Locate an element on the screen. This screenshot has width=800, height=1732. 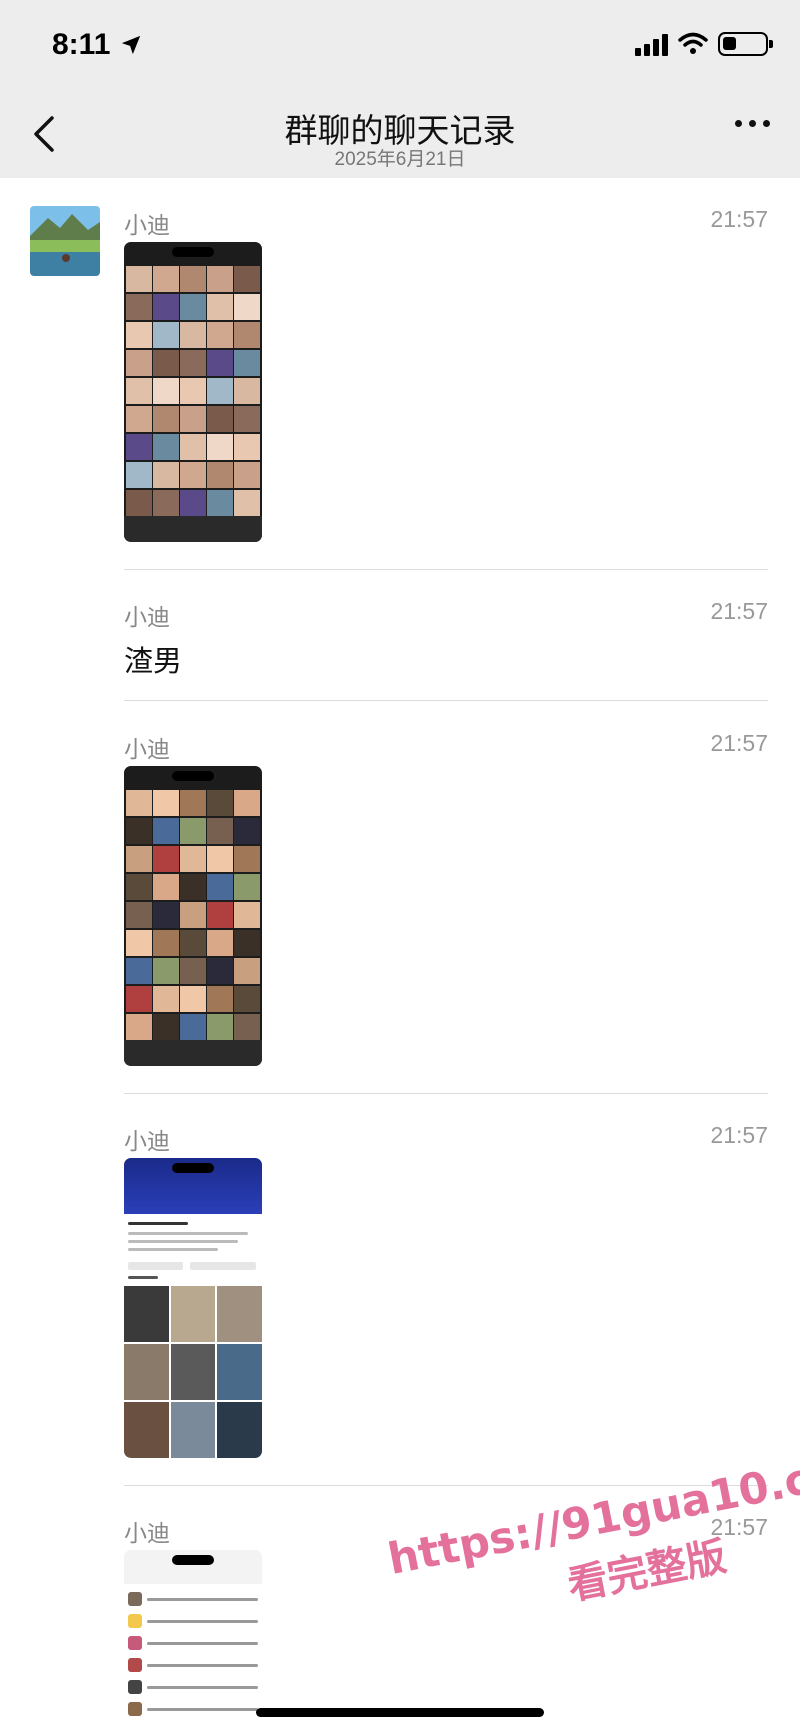
top-bar: 8:11 群聊的聊天记录 2025年6月21日 is located at coordinates (400, 89).